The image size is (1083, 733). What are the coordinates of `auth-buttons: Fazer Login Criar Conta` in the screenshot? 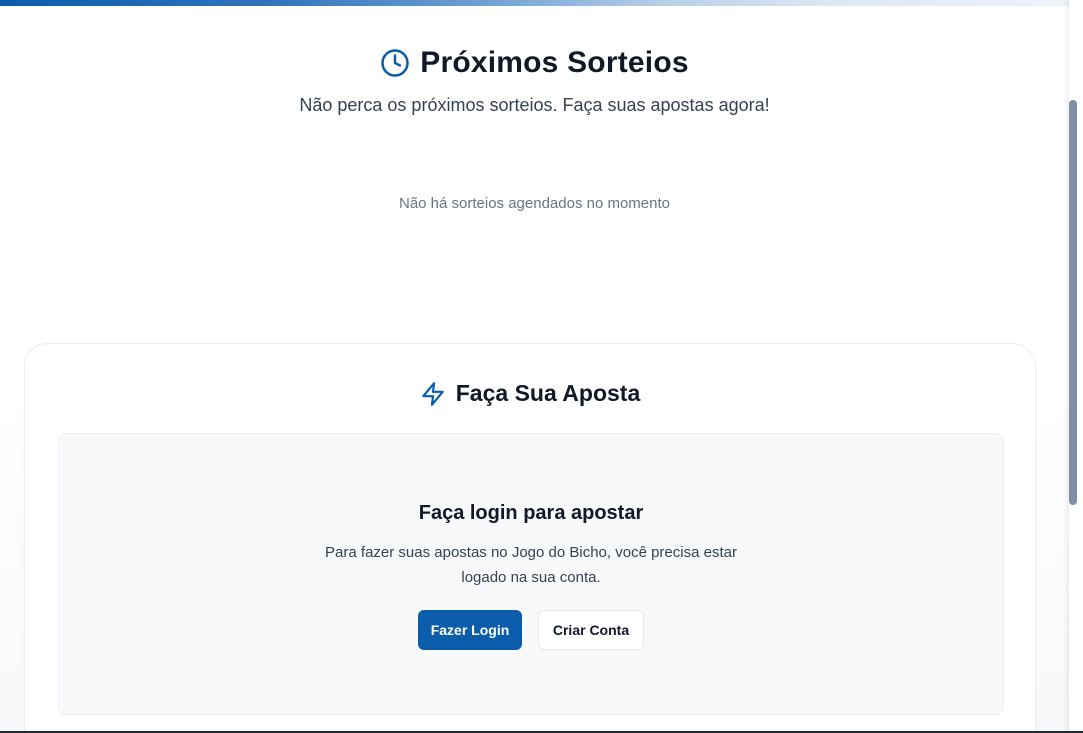 It's located at (531, 630).